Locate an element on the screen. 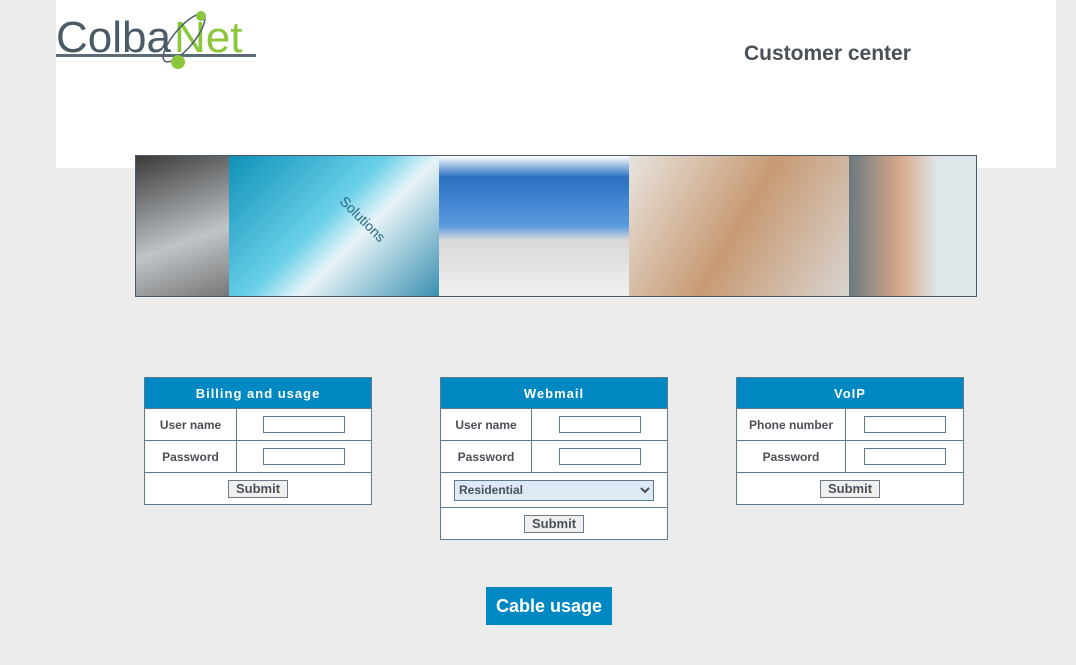 Image resolution: width=1076 pixels, height=665 pixels. page-title: Customer center is located at coordinates (827, 53).